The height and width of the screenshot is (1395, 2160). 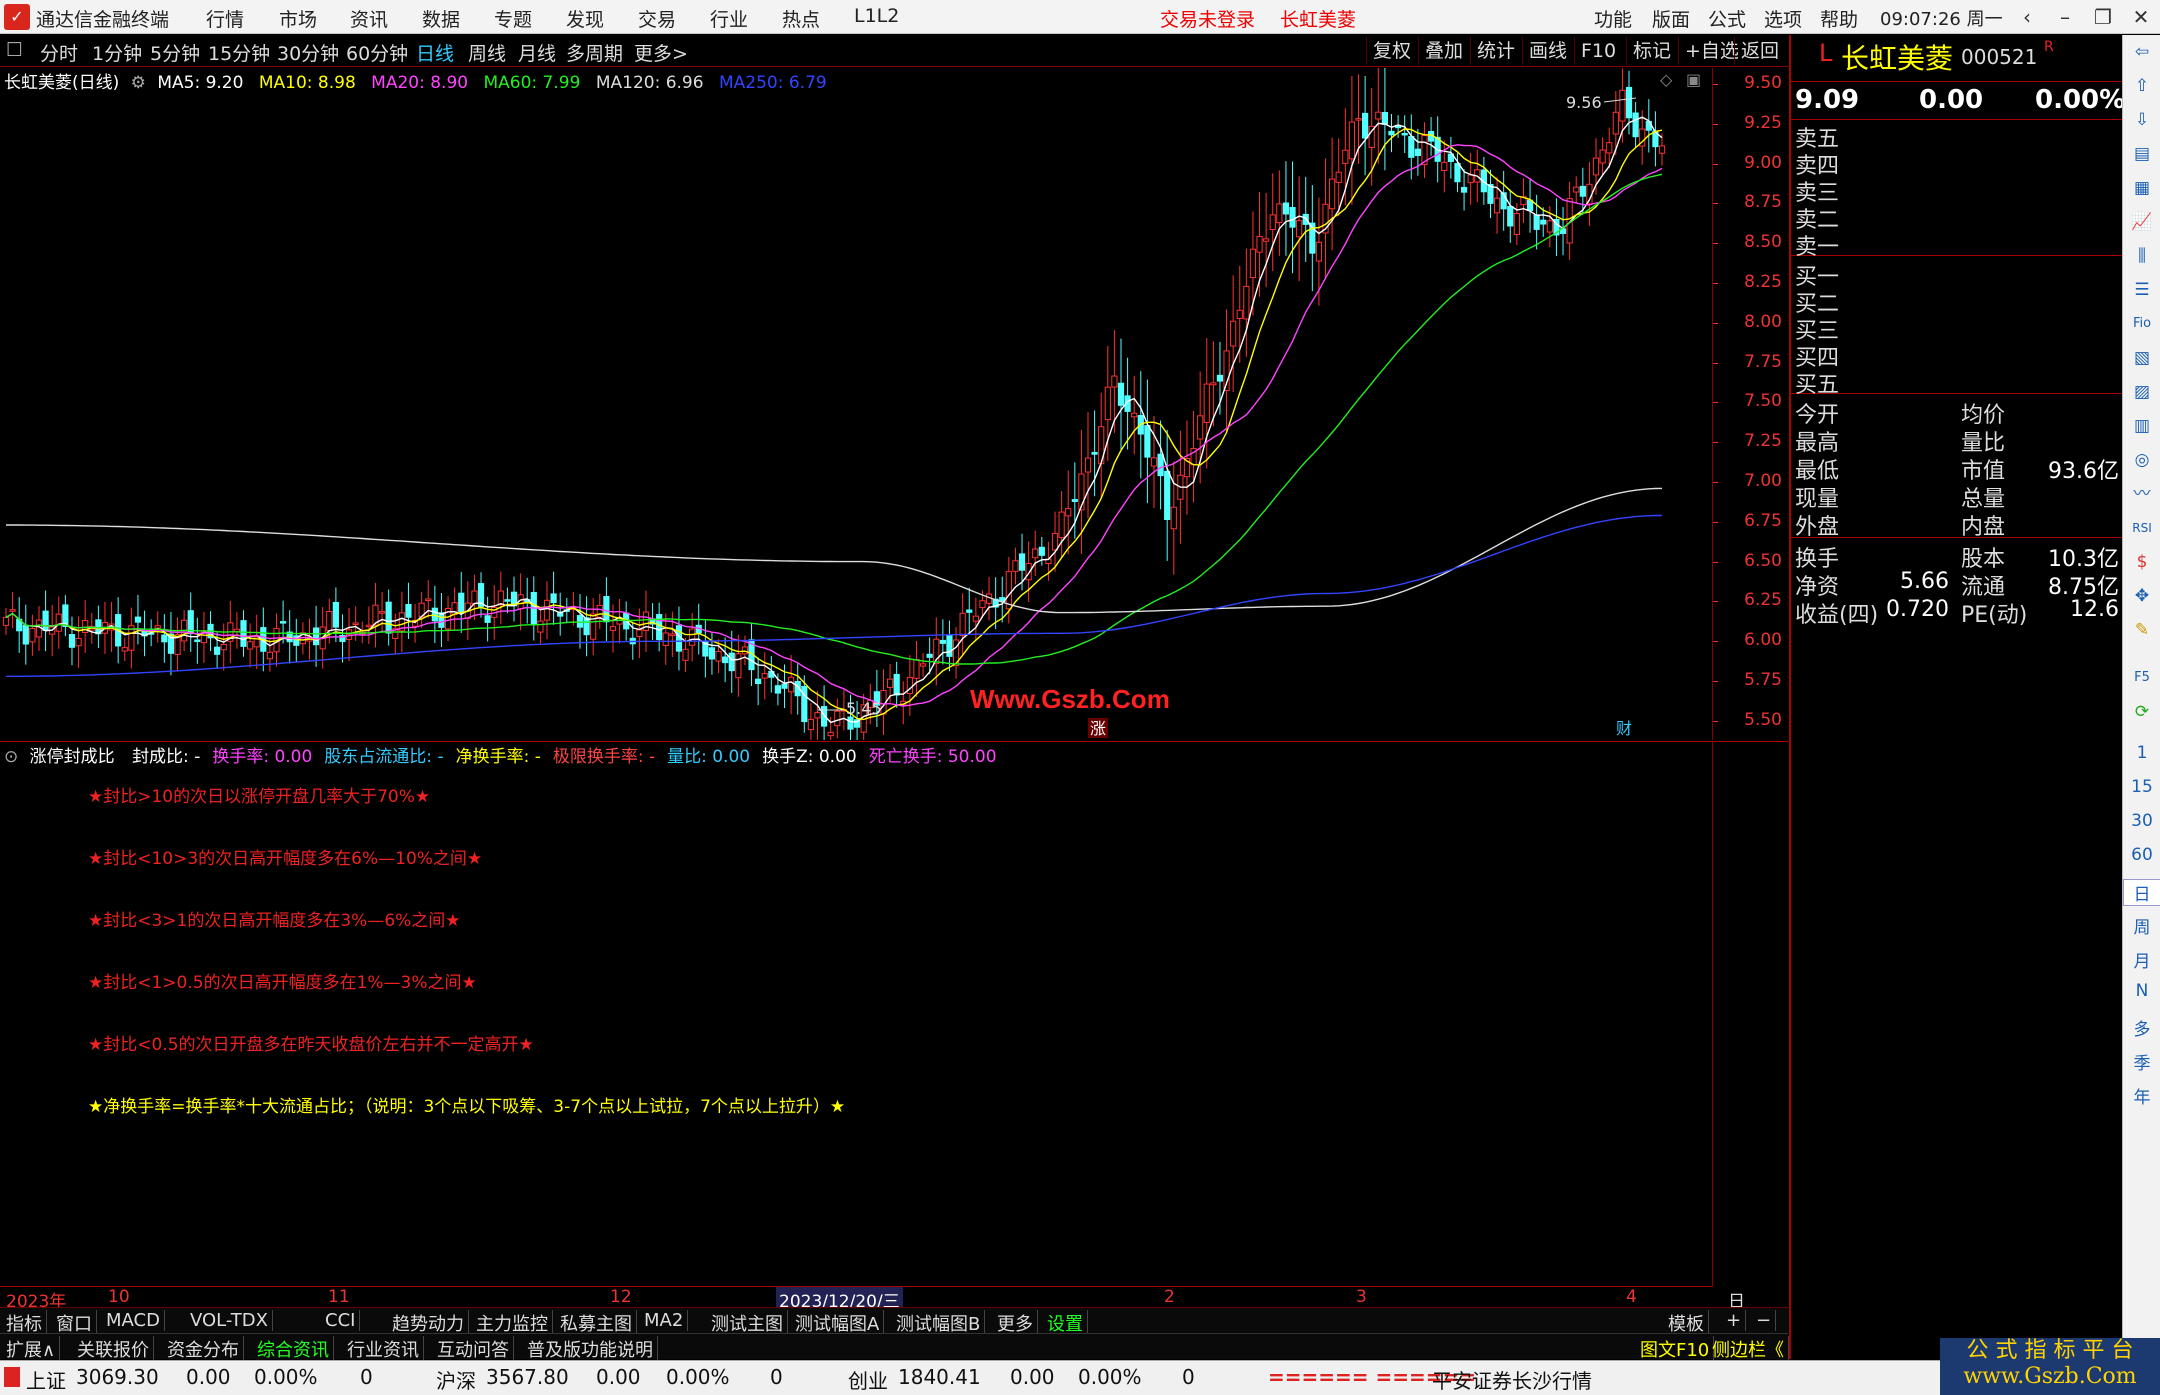 What do you see at coordinates (1983, 527) in the screenshot?
I see `stat-4-2: 内盘` at bounding box center [1983, 527].